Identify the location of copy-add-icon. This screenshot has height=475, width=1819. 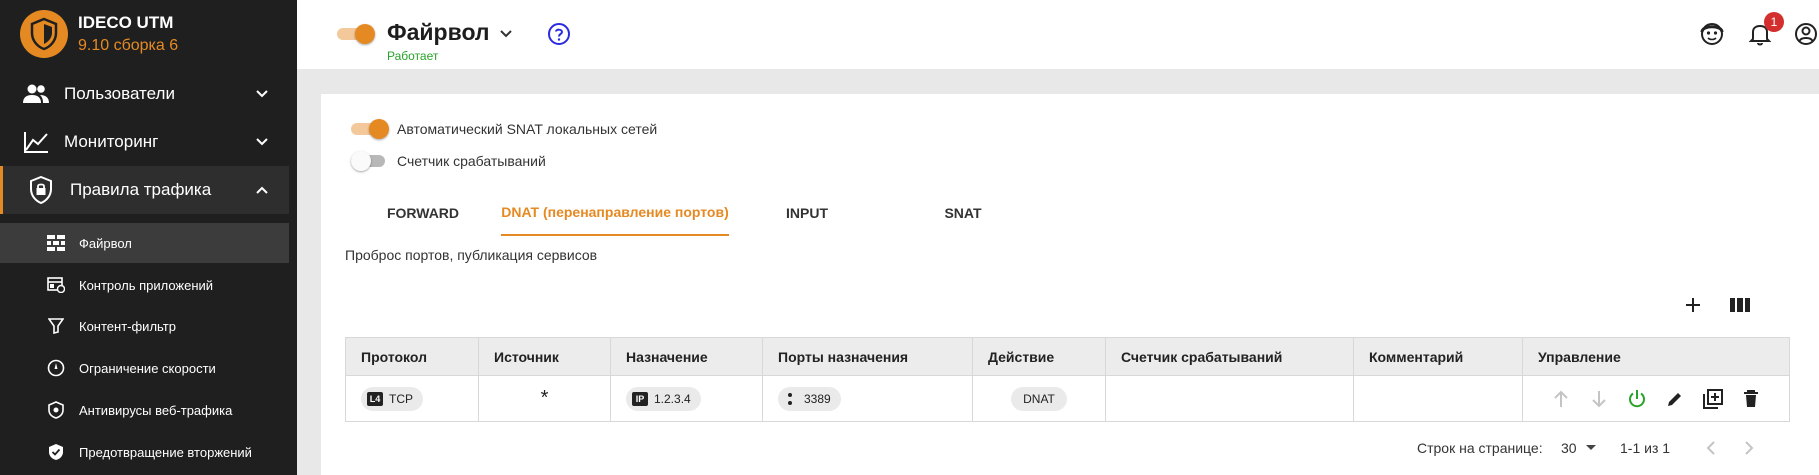
(1713, 398).